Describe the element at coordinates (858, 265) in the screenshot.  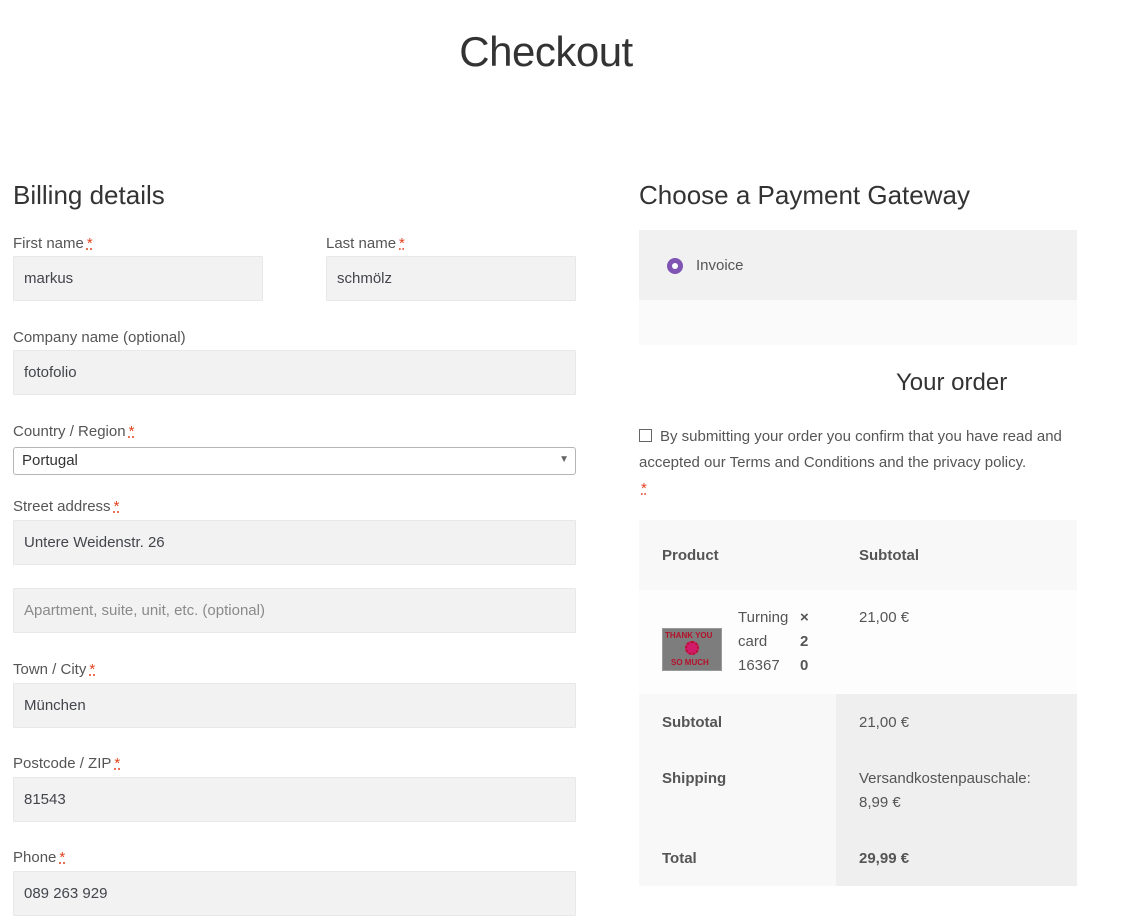
I see `payment-option-invoice: Invoice` at that location.